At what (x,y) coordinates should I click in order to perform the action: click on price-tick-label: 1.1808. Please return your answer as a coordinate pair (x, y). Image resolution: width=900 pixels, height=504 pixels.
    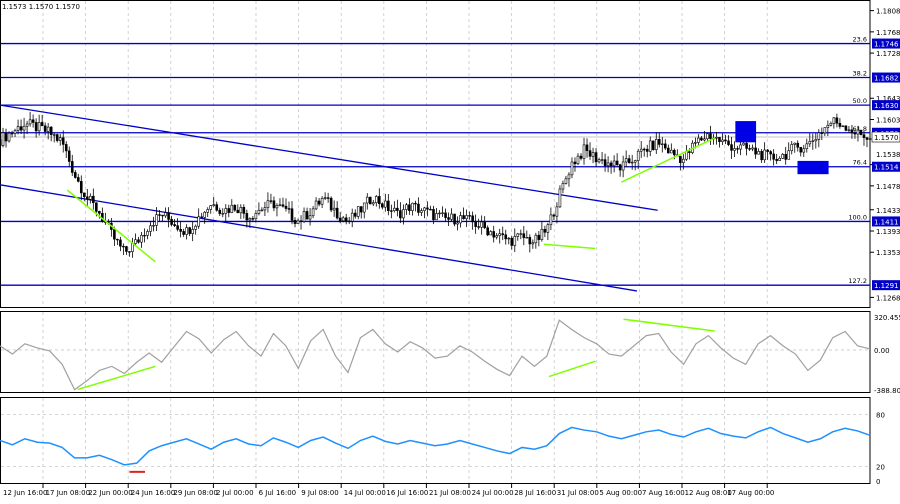
    Looking at the image, I should click on (888, 12).